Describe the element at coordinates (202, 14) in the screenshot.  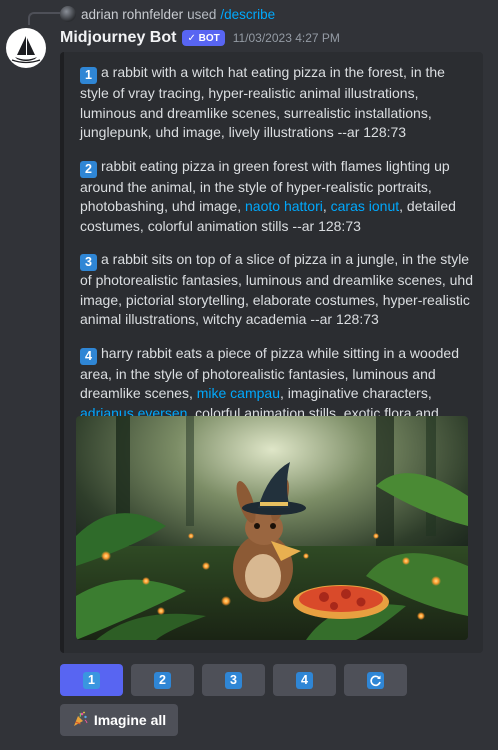
I see `reply-action-text: used` at that location.